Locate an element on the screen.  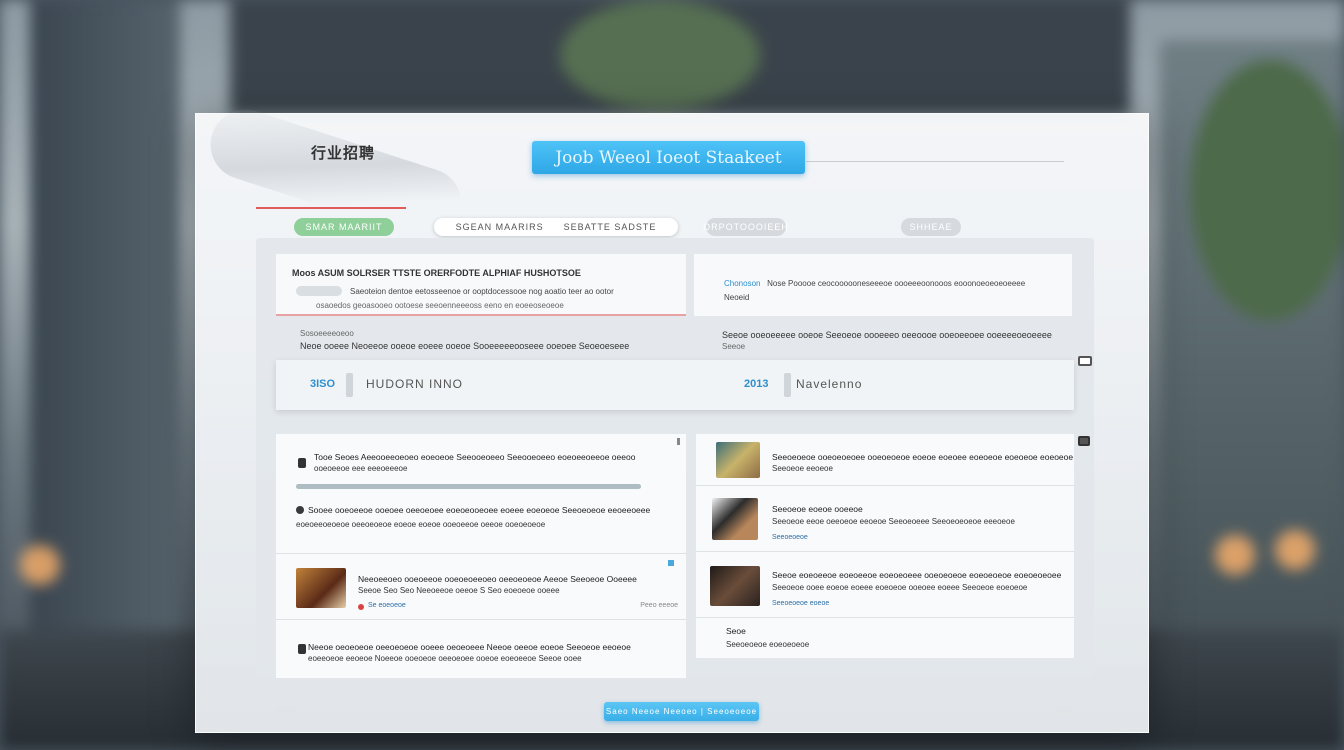
progress-fill is located at coordinates (468, 486).